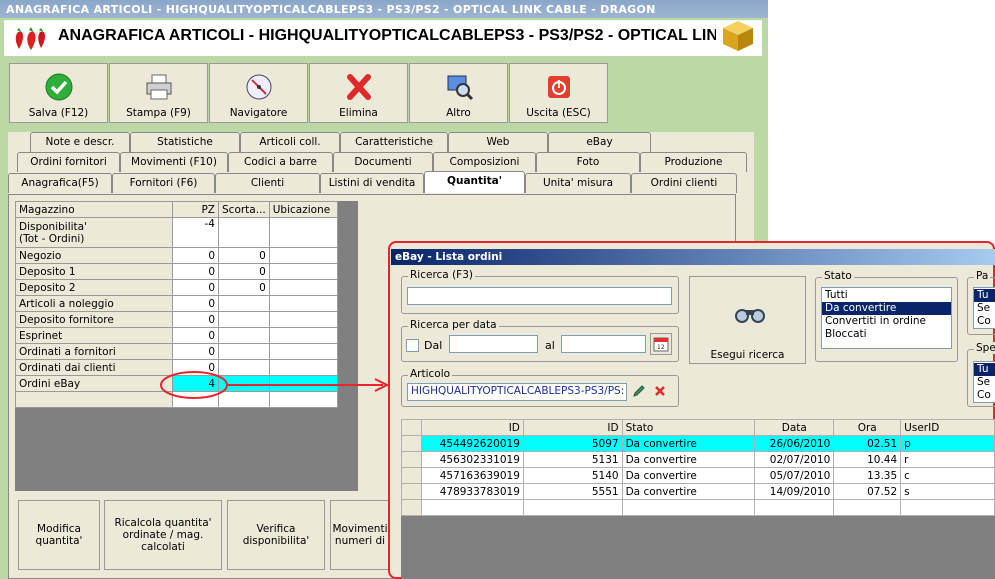  What do you see at coordinates (60, 183) in the screenshot?
I see `tab-anagrafica: Anagrafica(F5)` at bounding box center [60, 183].